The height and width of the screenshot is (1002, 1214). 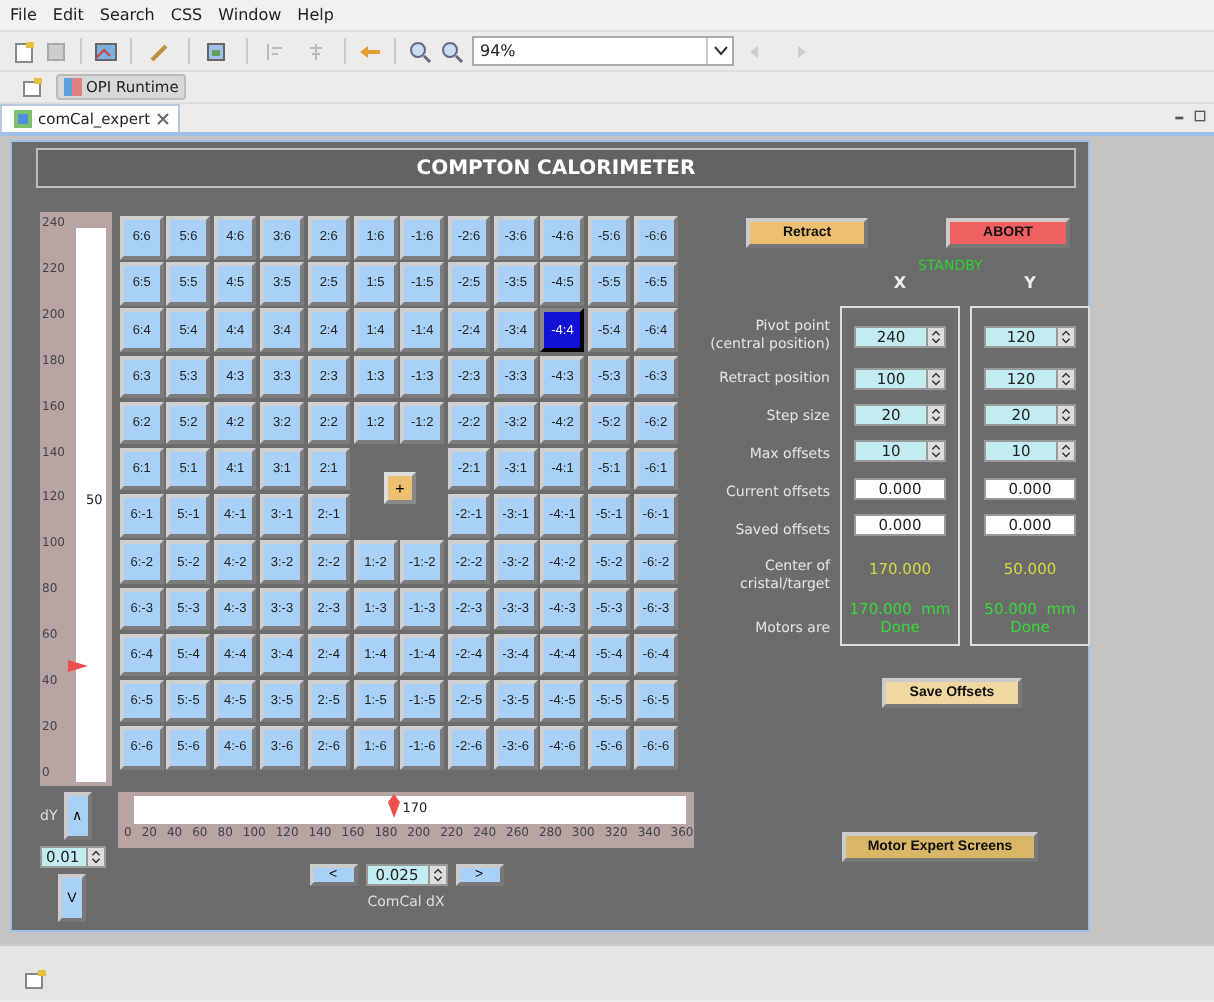 I want to click on column-header: Y, so click(x=1030, y=285).